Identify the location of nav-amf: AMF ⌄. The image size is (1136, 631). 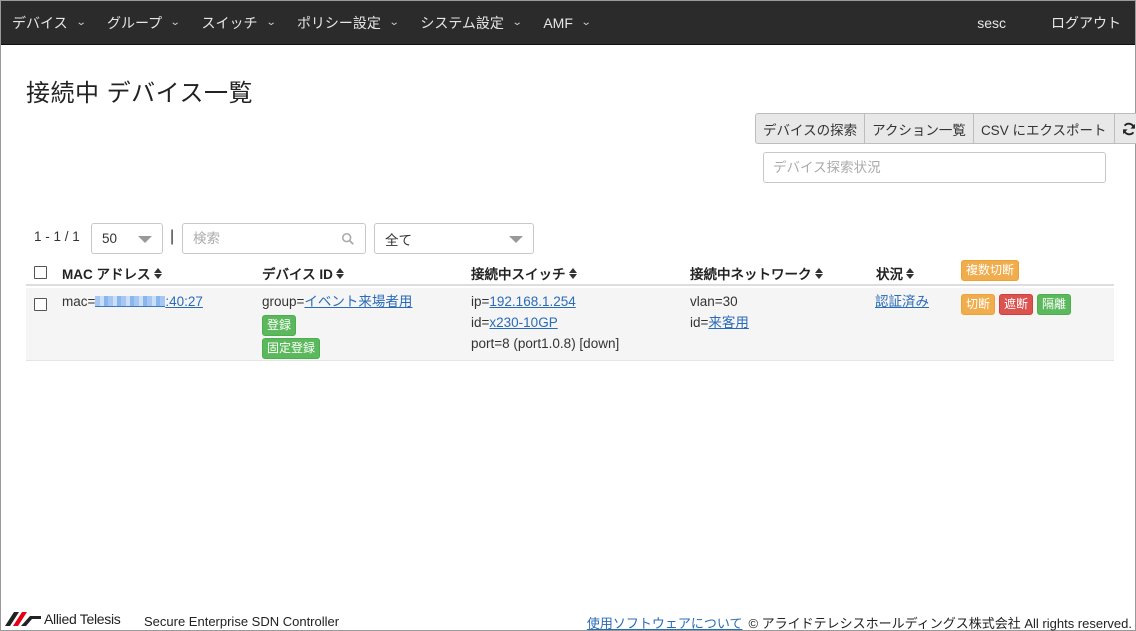
(566, 23).